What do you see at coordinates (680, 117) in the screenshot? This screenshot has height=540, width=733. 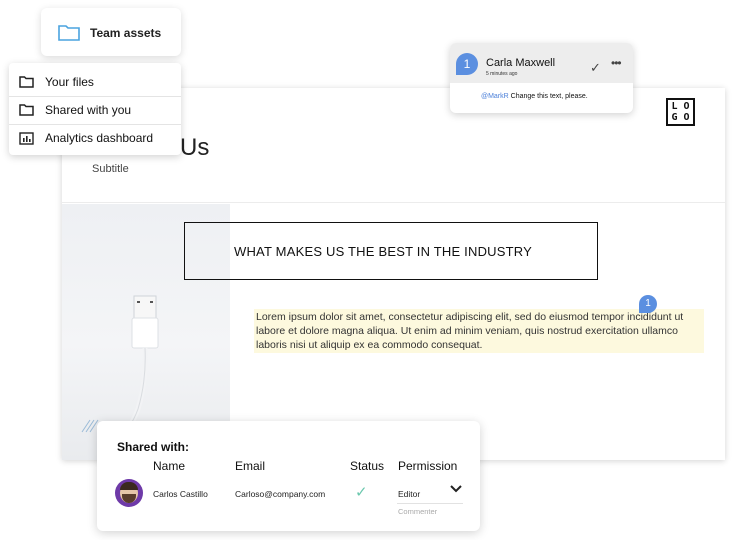 I see `logo-line-2: G O` at bounding box center [680, 117].